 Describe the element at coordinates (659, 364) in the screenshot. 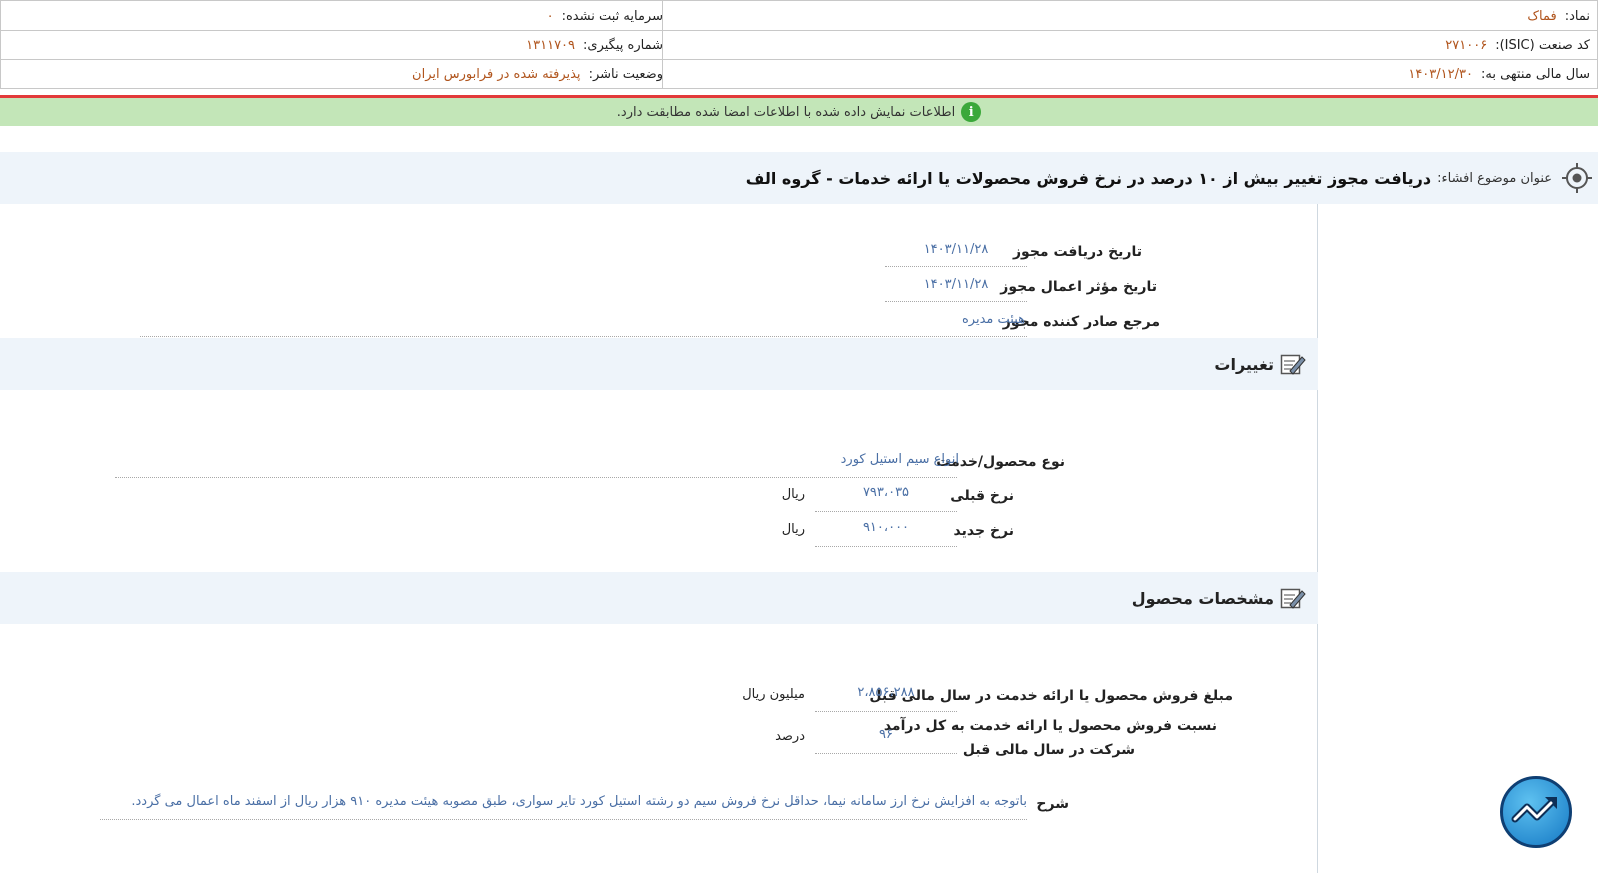

I see `changes-section-header: تغییرات` at that location.